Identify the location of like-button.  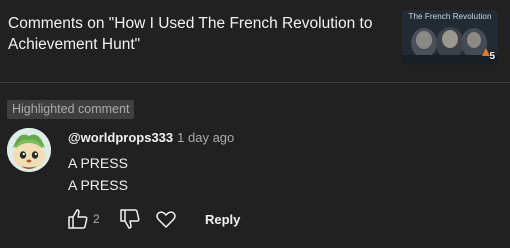
(78, 219).